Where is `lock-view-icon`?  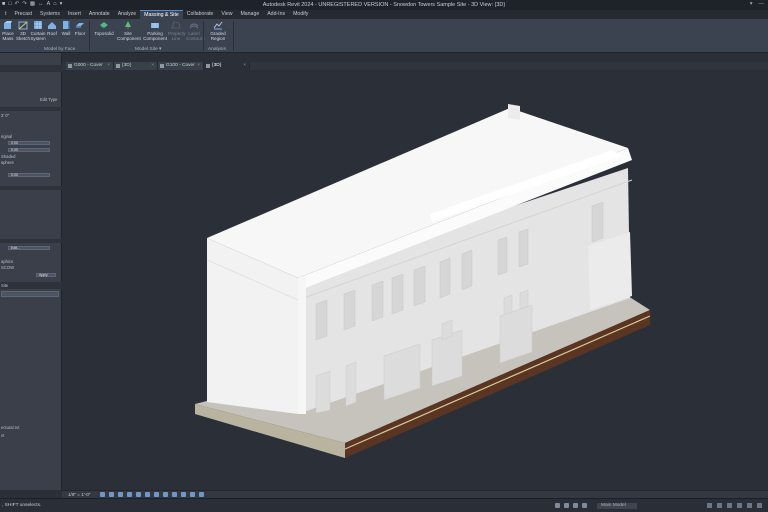 lock-view-icon is located at coordinates (165, 494).